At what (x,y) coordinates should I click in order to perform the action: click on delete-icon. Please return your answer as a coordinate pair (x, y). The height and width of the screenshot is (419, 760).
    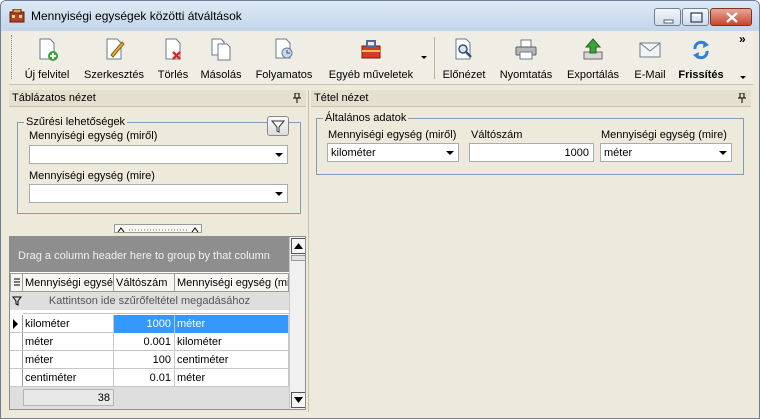
    Looking at the image, I should click on (173, 49).